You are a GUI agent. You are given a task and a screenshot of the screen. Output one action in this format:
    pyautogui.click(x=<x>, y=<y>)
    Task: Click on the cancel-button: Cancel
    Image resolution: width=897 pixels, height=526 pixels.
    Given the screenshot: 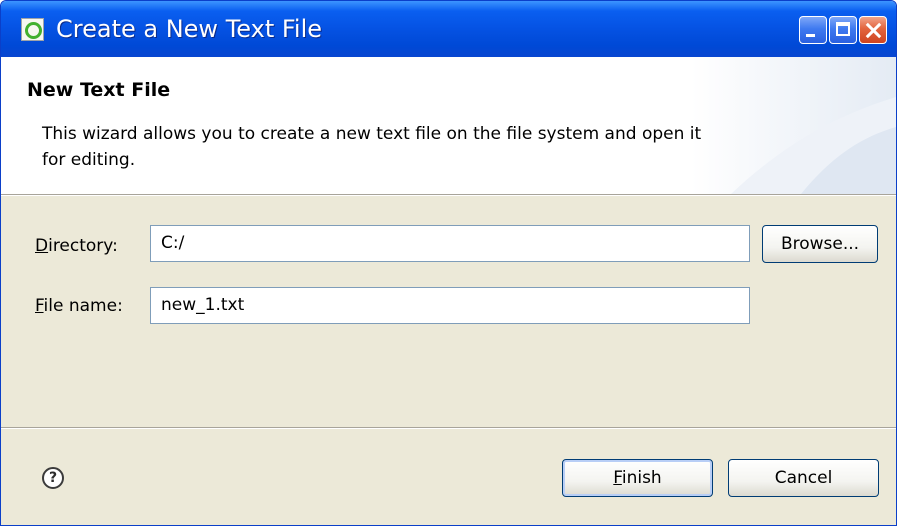 What is the action you would take?
    pyautogui.click(x=803, y=478)
    